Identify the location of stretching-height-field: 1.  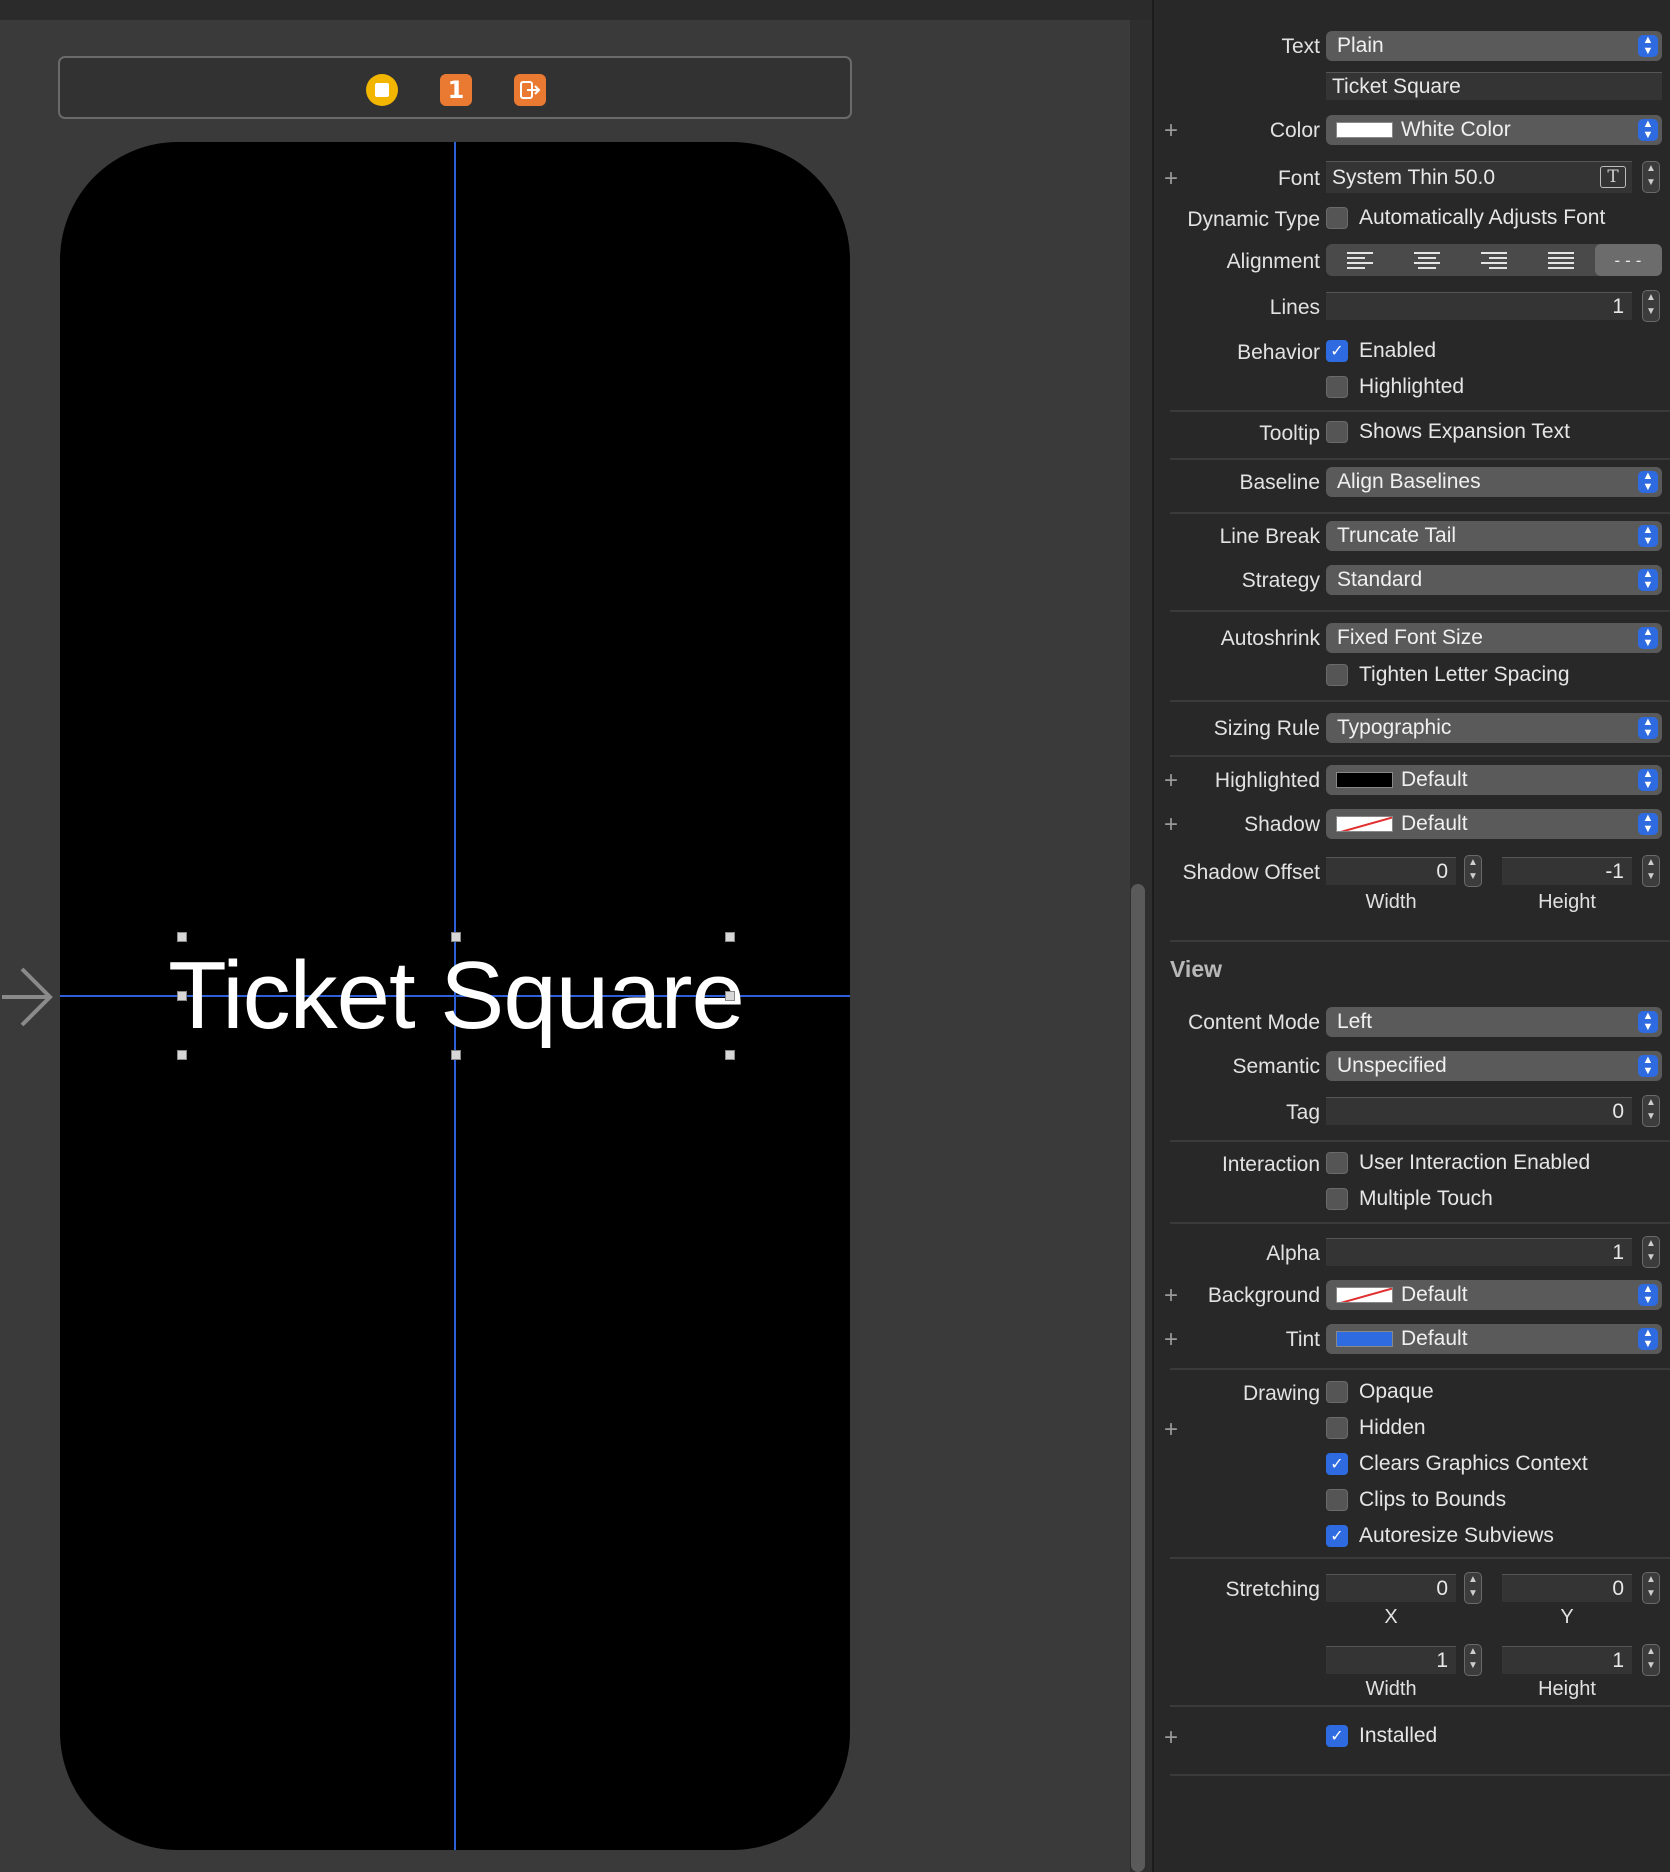
(1567, 1660).